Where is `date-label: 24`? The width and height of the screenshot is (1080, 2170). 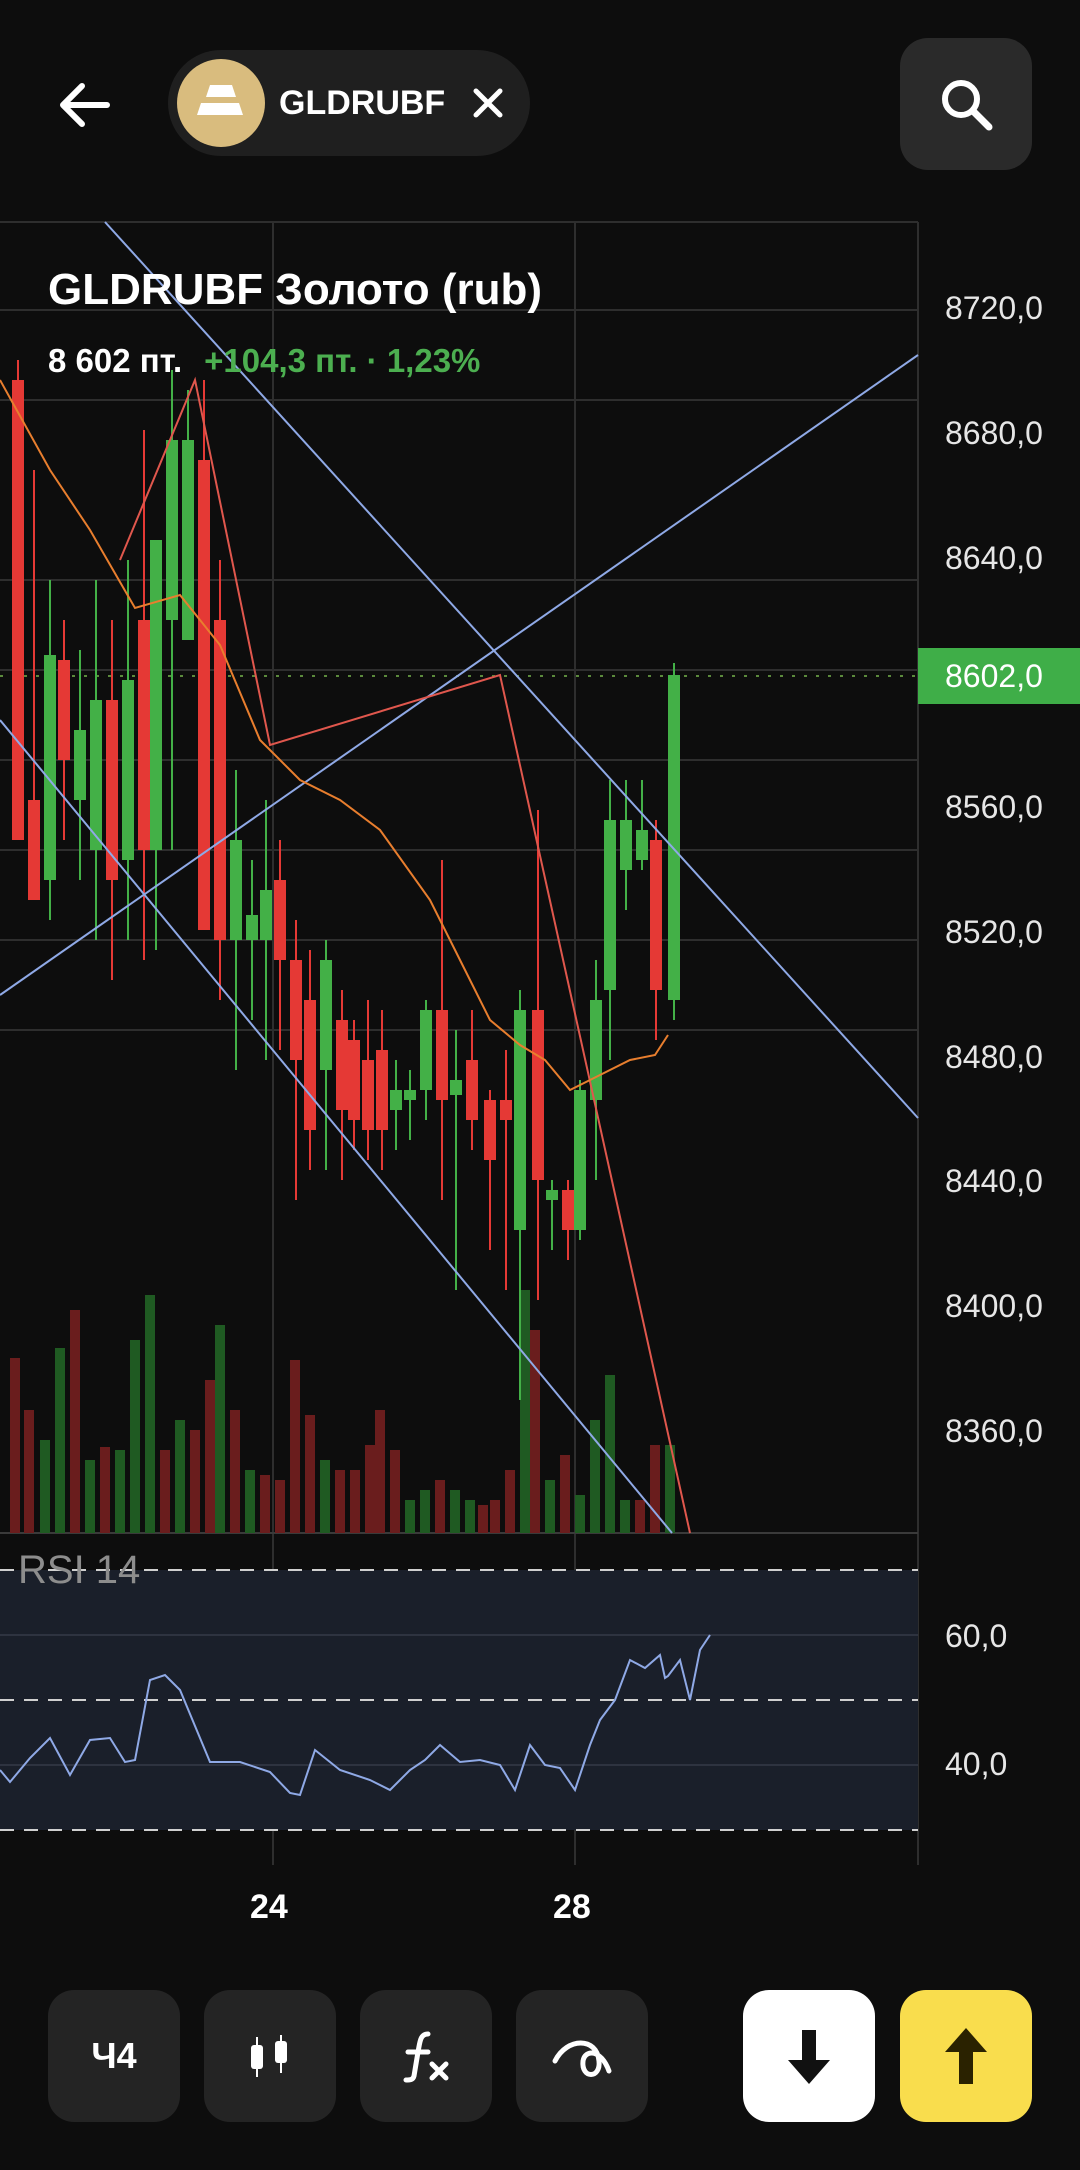 date-label: 24 is located at coordinates (269, 1907).